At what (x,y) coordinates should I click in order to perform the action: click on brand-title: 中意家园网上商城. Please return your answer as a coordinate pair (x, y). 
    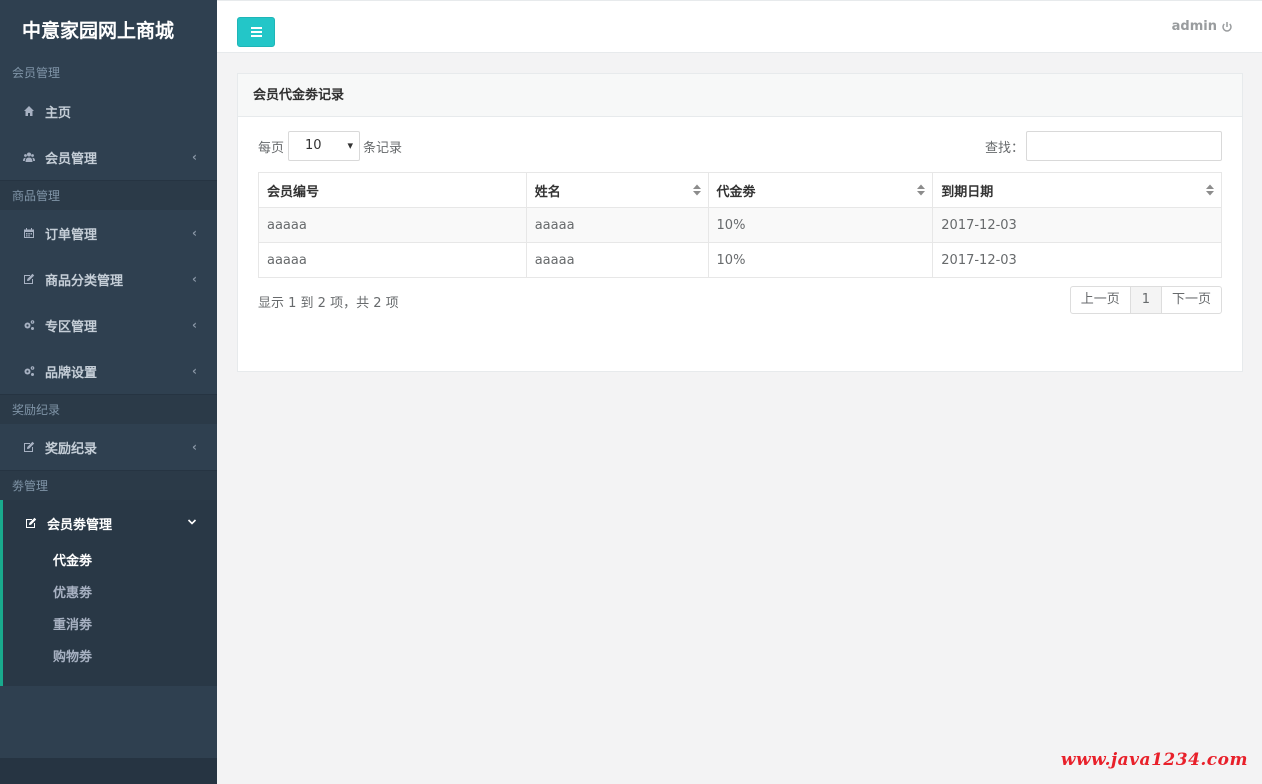
    Looking at the image, I should click on (98, 30).